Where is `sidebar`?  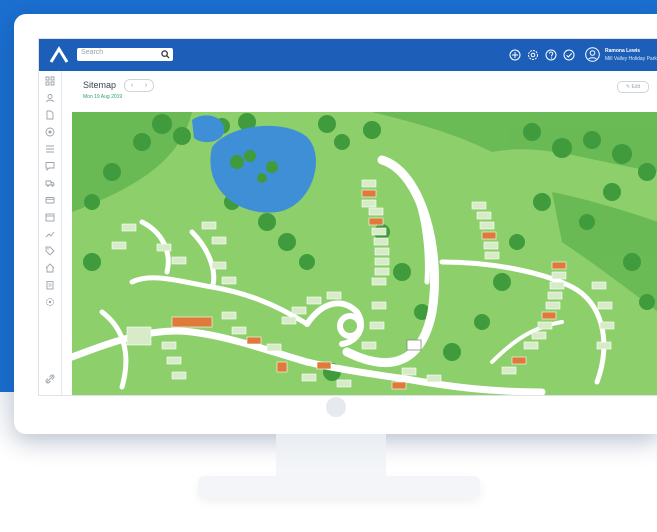 sidebar is located at coordinates (50, 233).